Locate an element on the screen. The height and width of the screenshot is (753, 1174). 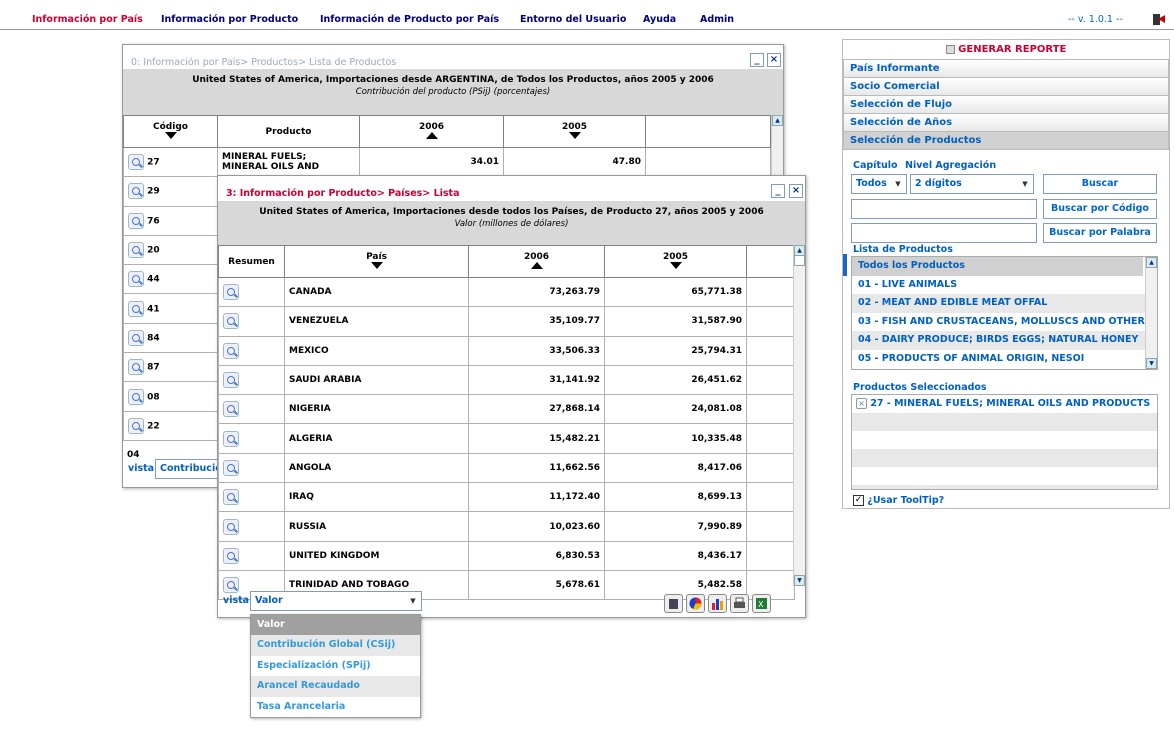
value-2006: 10,023.60 is located at coordinates (536, 526).